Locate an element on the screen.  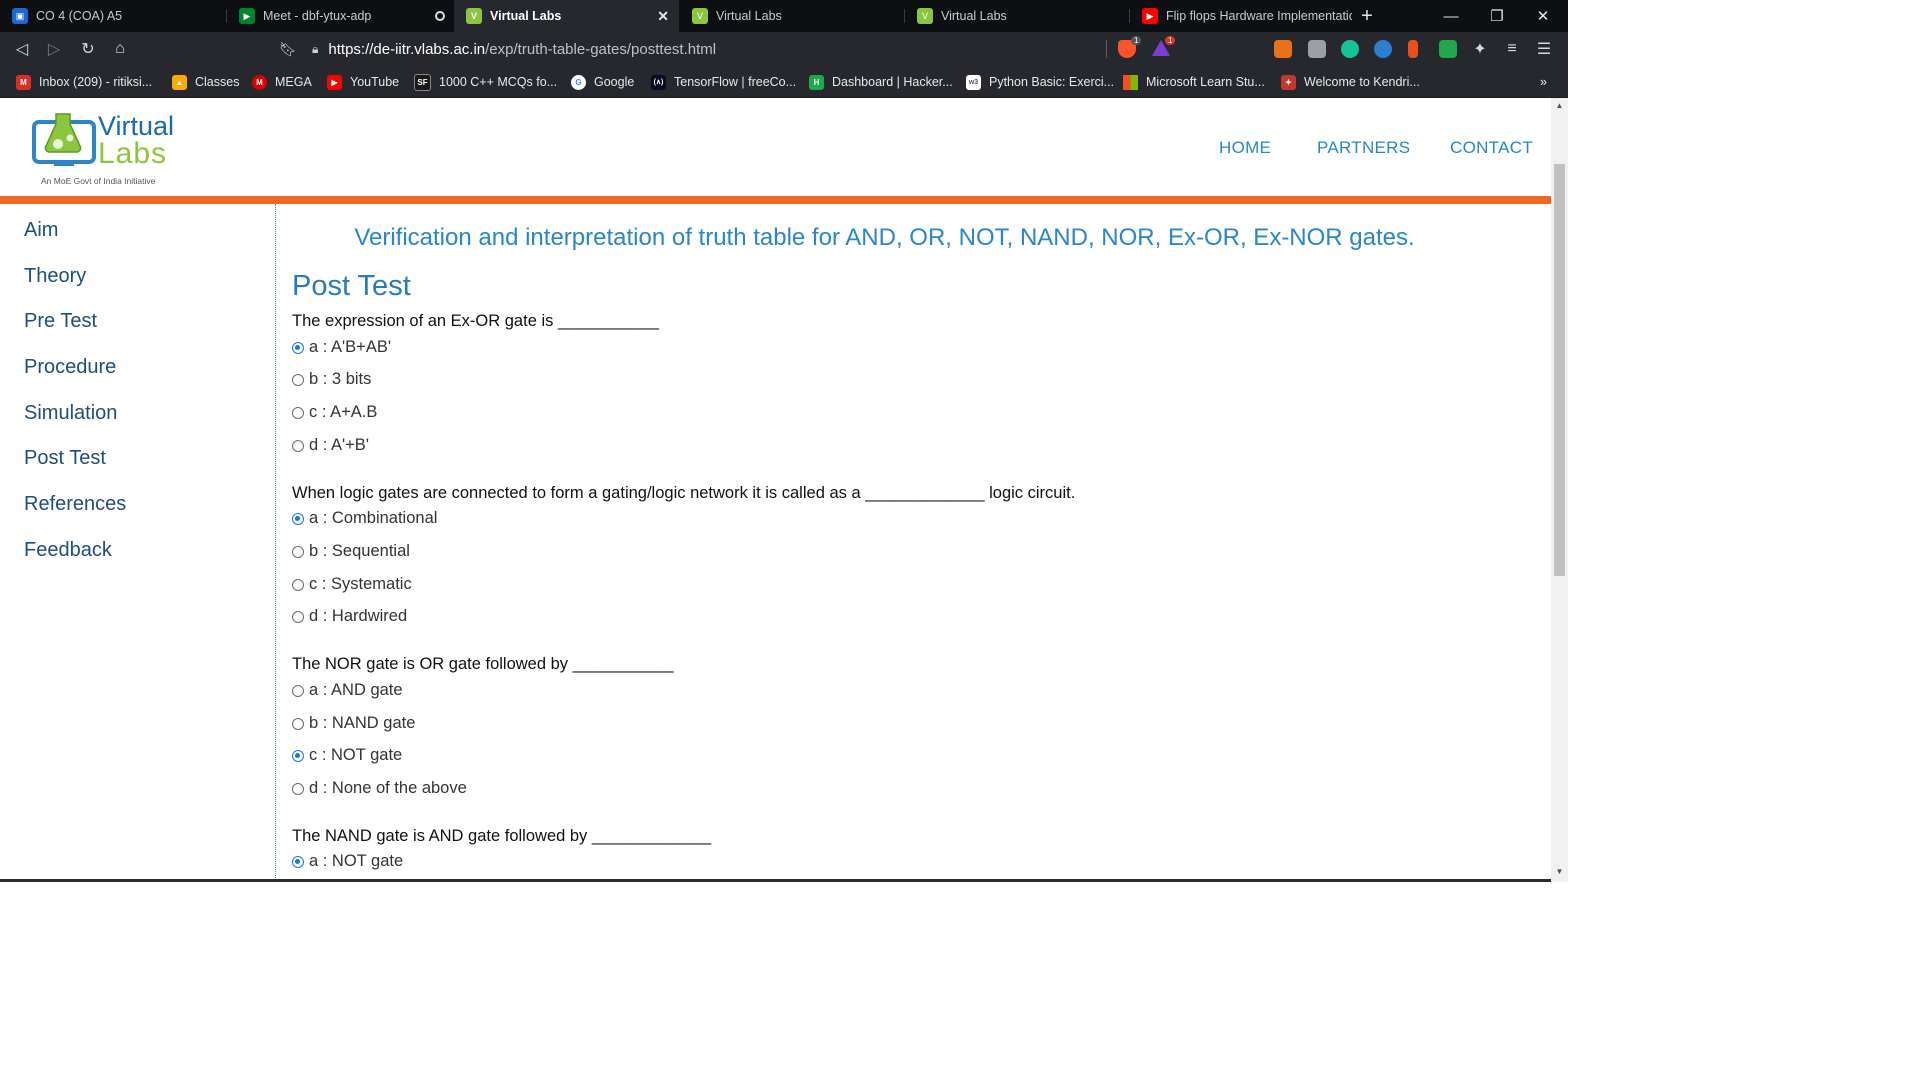
sidebar-item-theory: Theory is located at coordinates (55, 276).